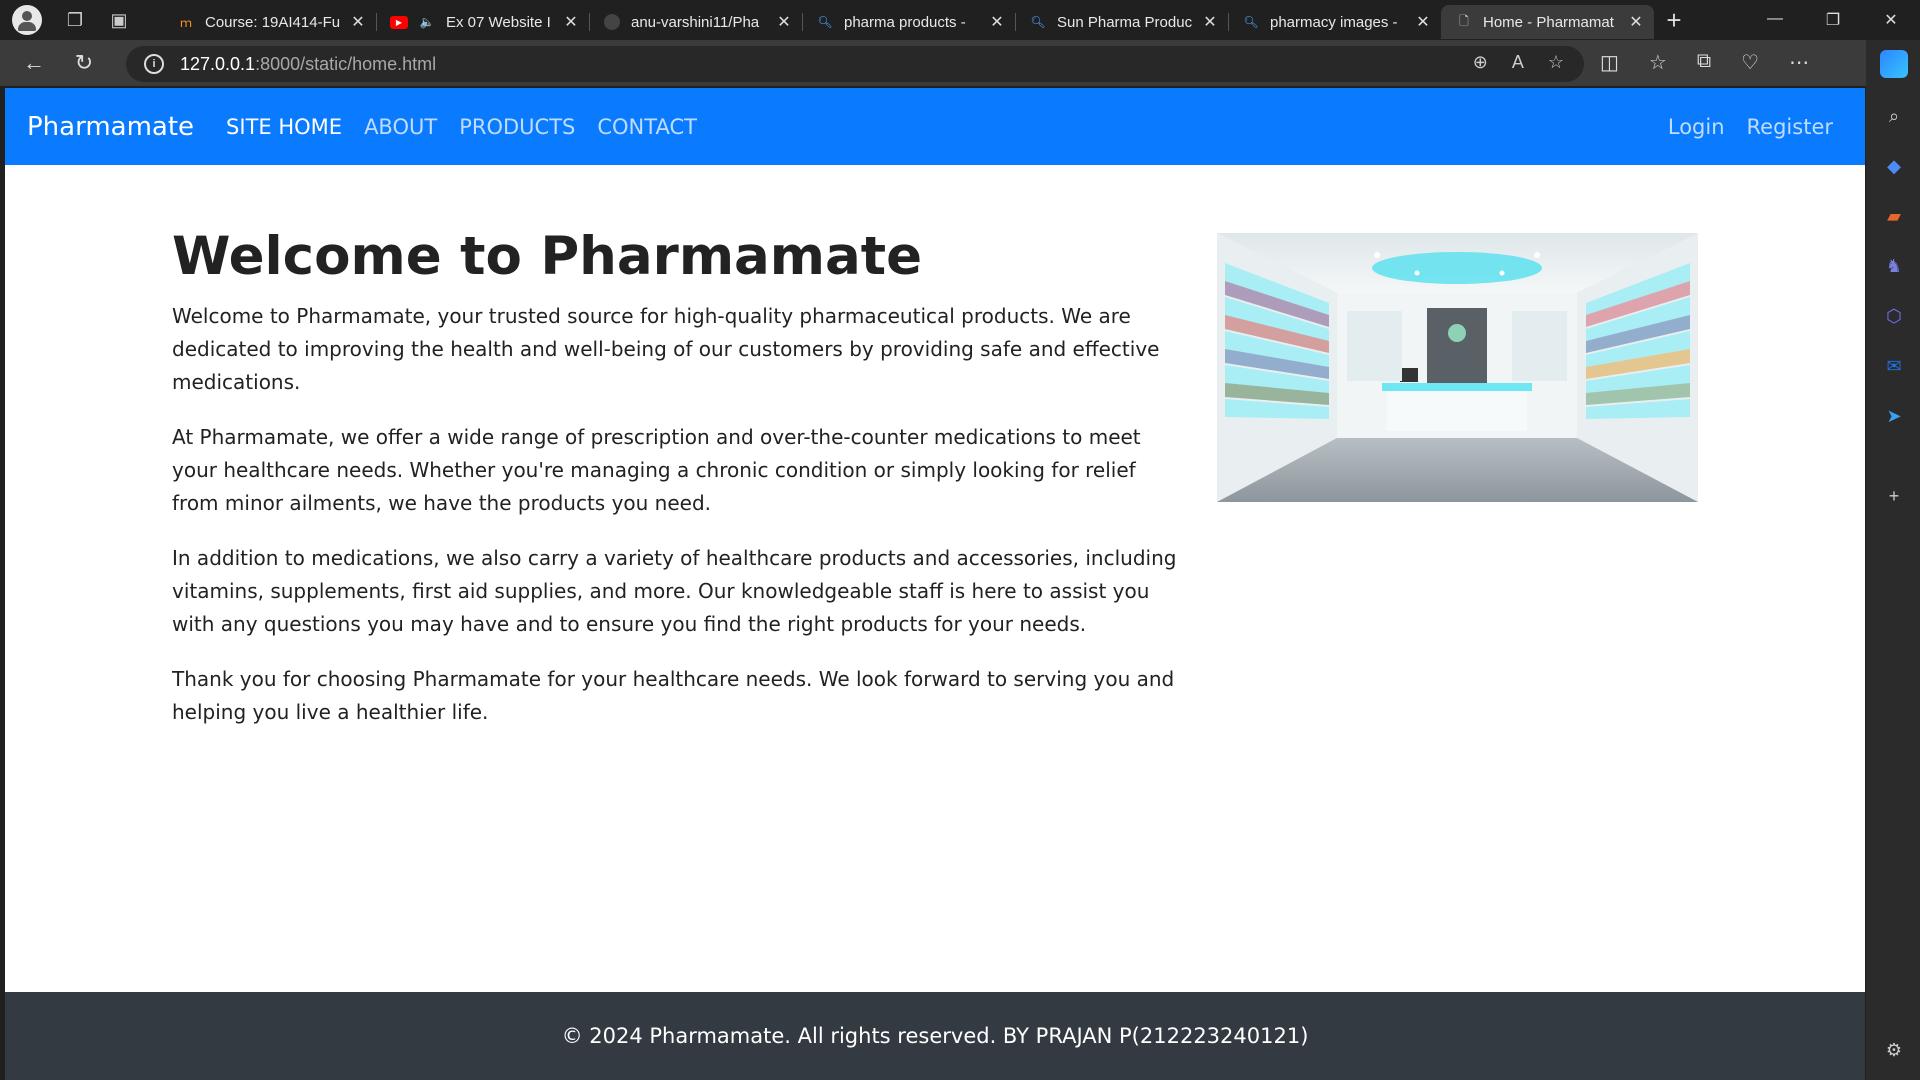  I want to click on split-screen-icon: ◫, so click(1609, 62).